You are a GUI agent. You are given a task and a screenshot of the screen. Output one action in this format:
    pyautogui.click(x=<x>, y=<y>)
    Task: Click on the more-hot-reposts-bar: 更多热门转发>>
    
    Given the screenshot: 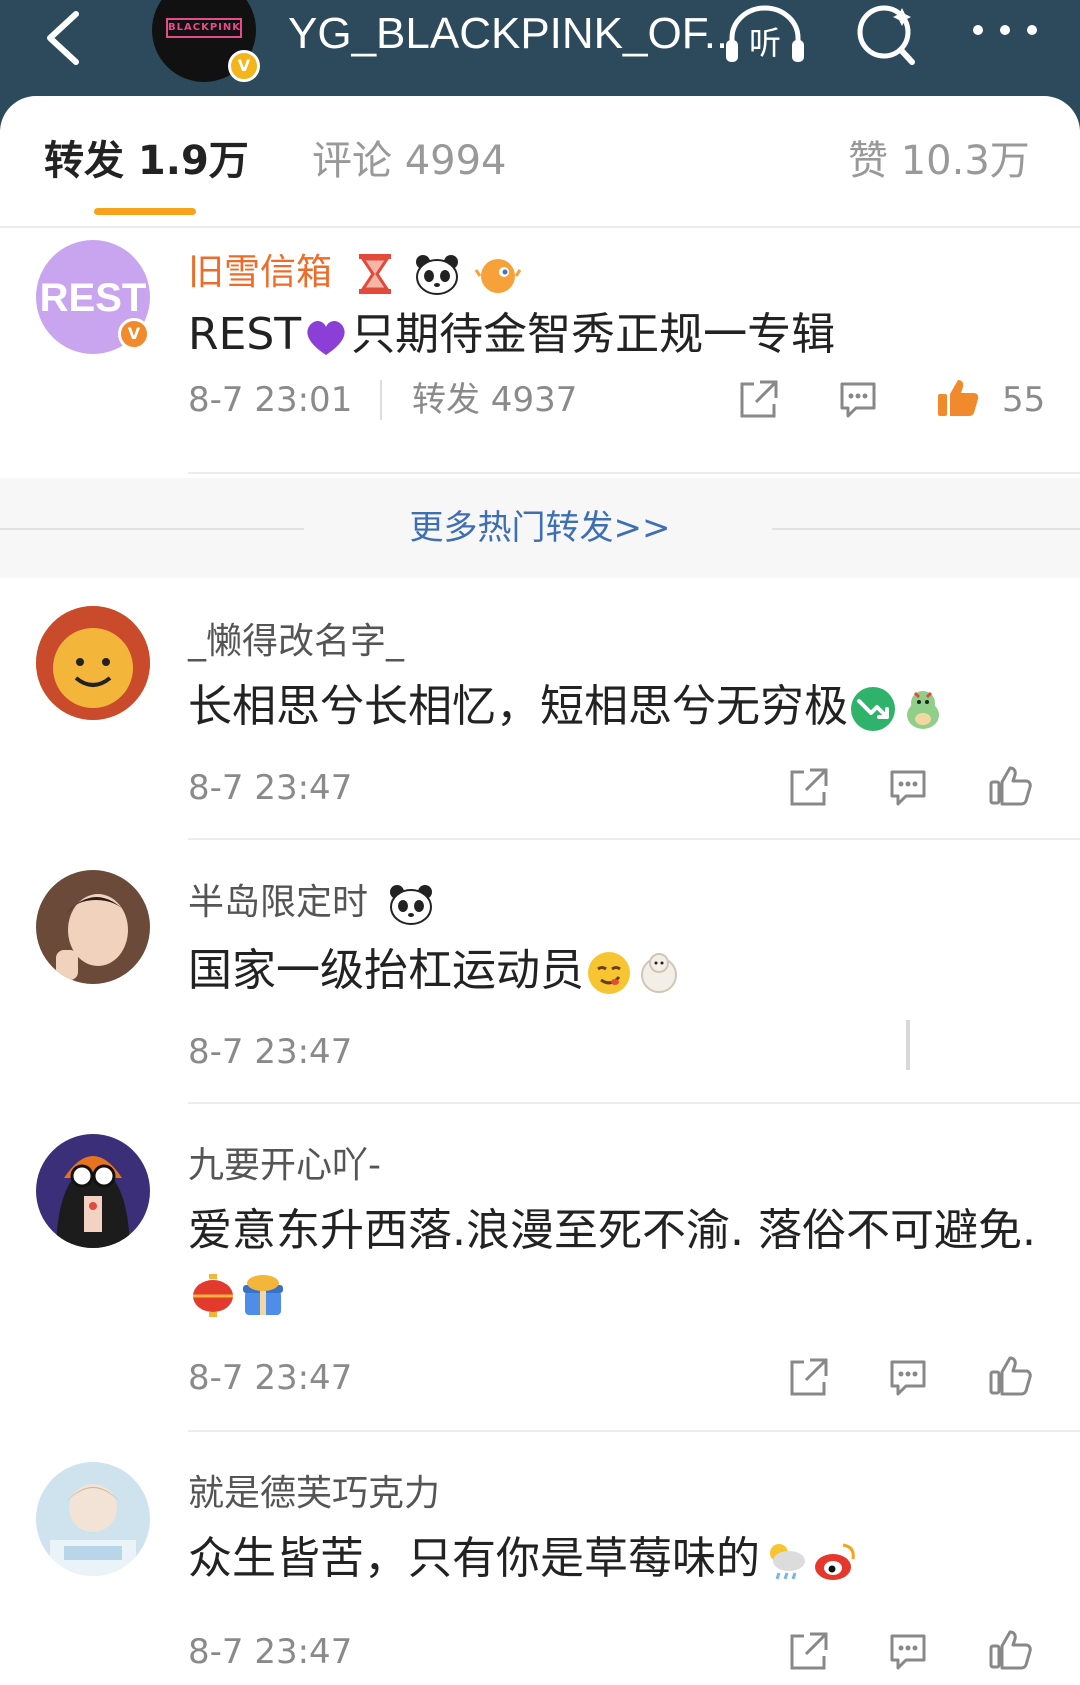 What is the action you would take?
    pyautogui.click(x=540, y=528)
    